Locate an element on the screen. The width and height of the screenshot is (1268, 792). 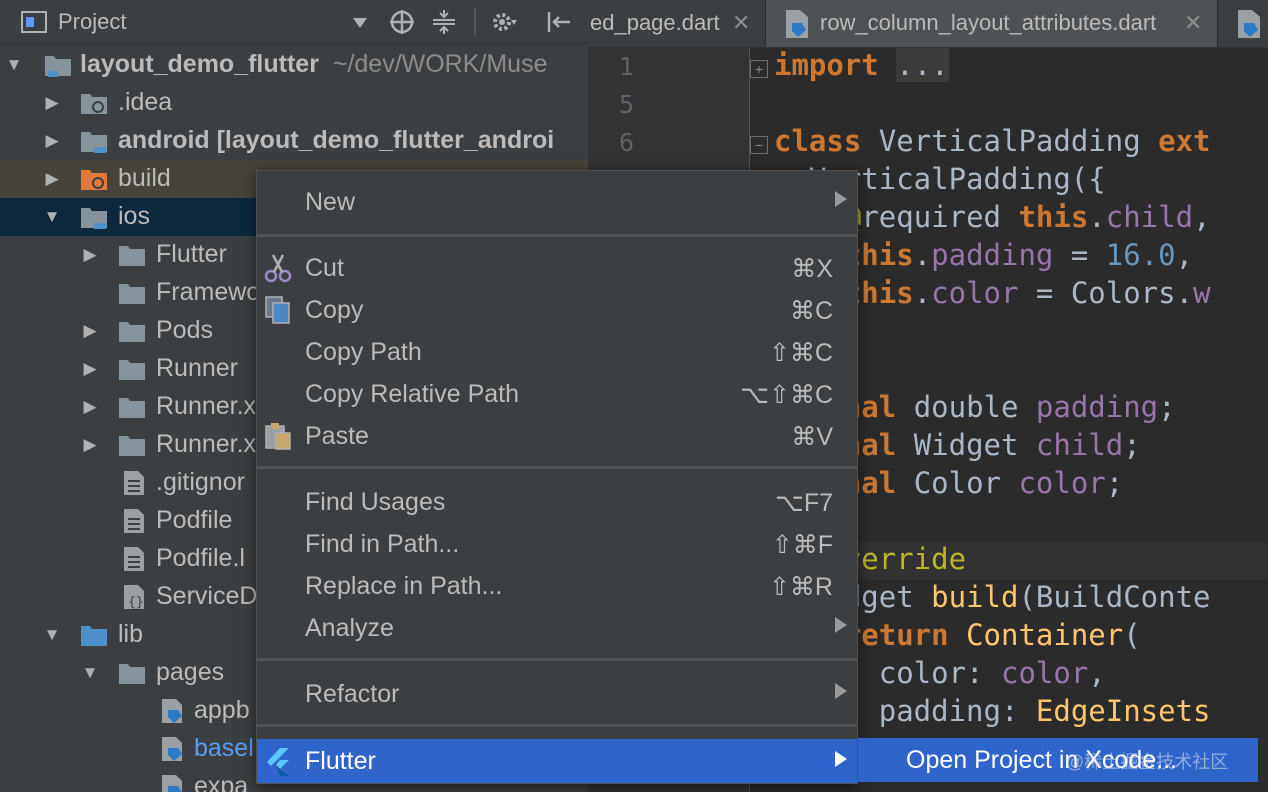
menu-item-label: Cut is located at coordinates (324, 268).